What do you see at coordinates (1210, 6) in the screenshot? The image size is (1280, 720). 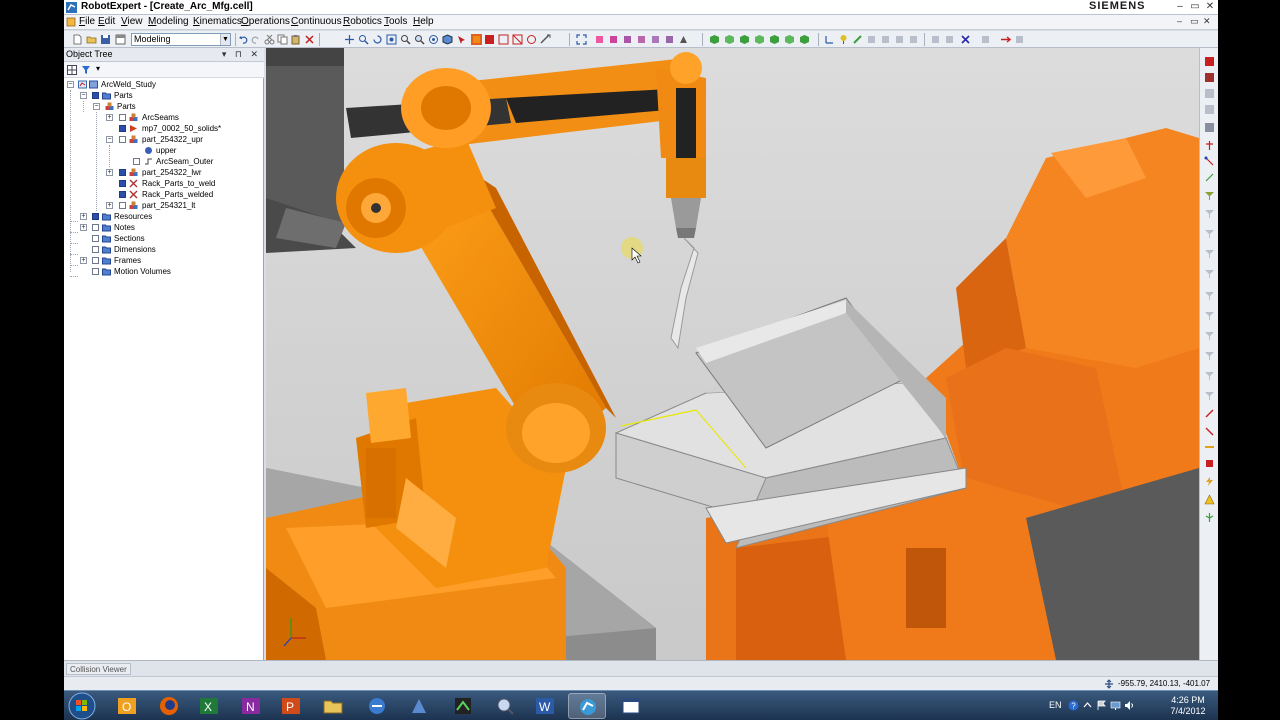 I see `close-button: ✕` at bounding box center [1210, 6].